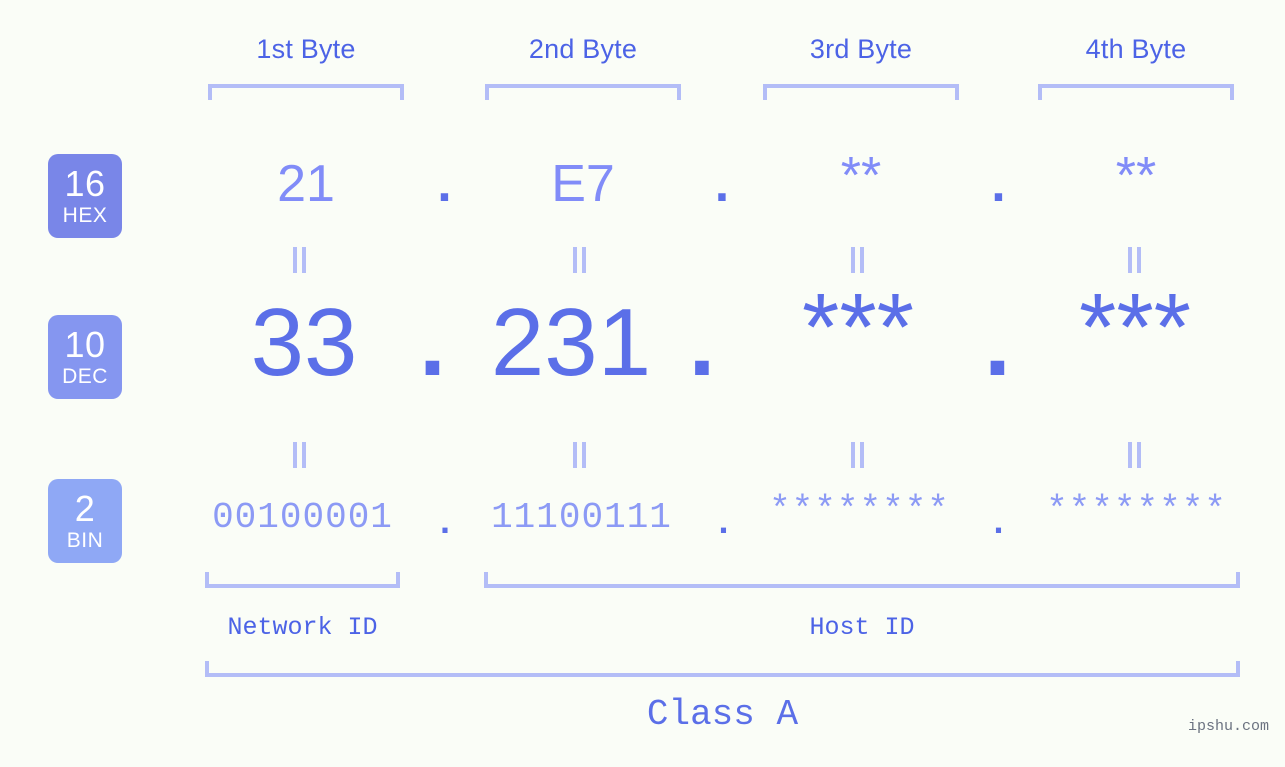  What do you see at coordinates (581, 517) in the screenshot?
I see `bin-byte-value-2: 11100111` at bounding box center [581, 517].